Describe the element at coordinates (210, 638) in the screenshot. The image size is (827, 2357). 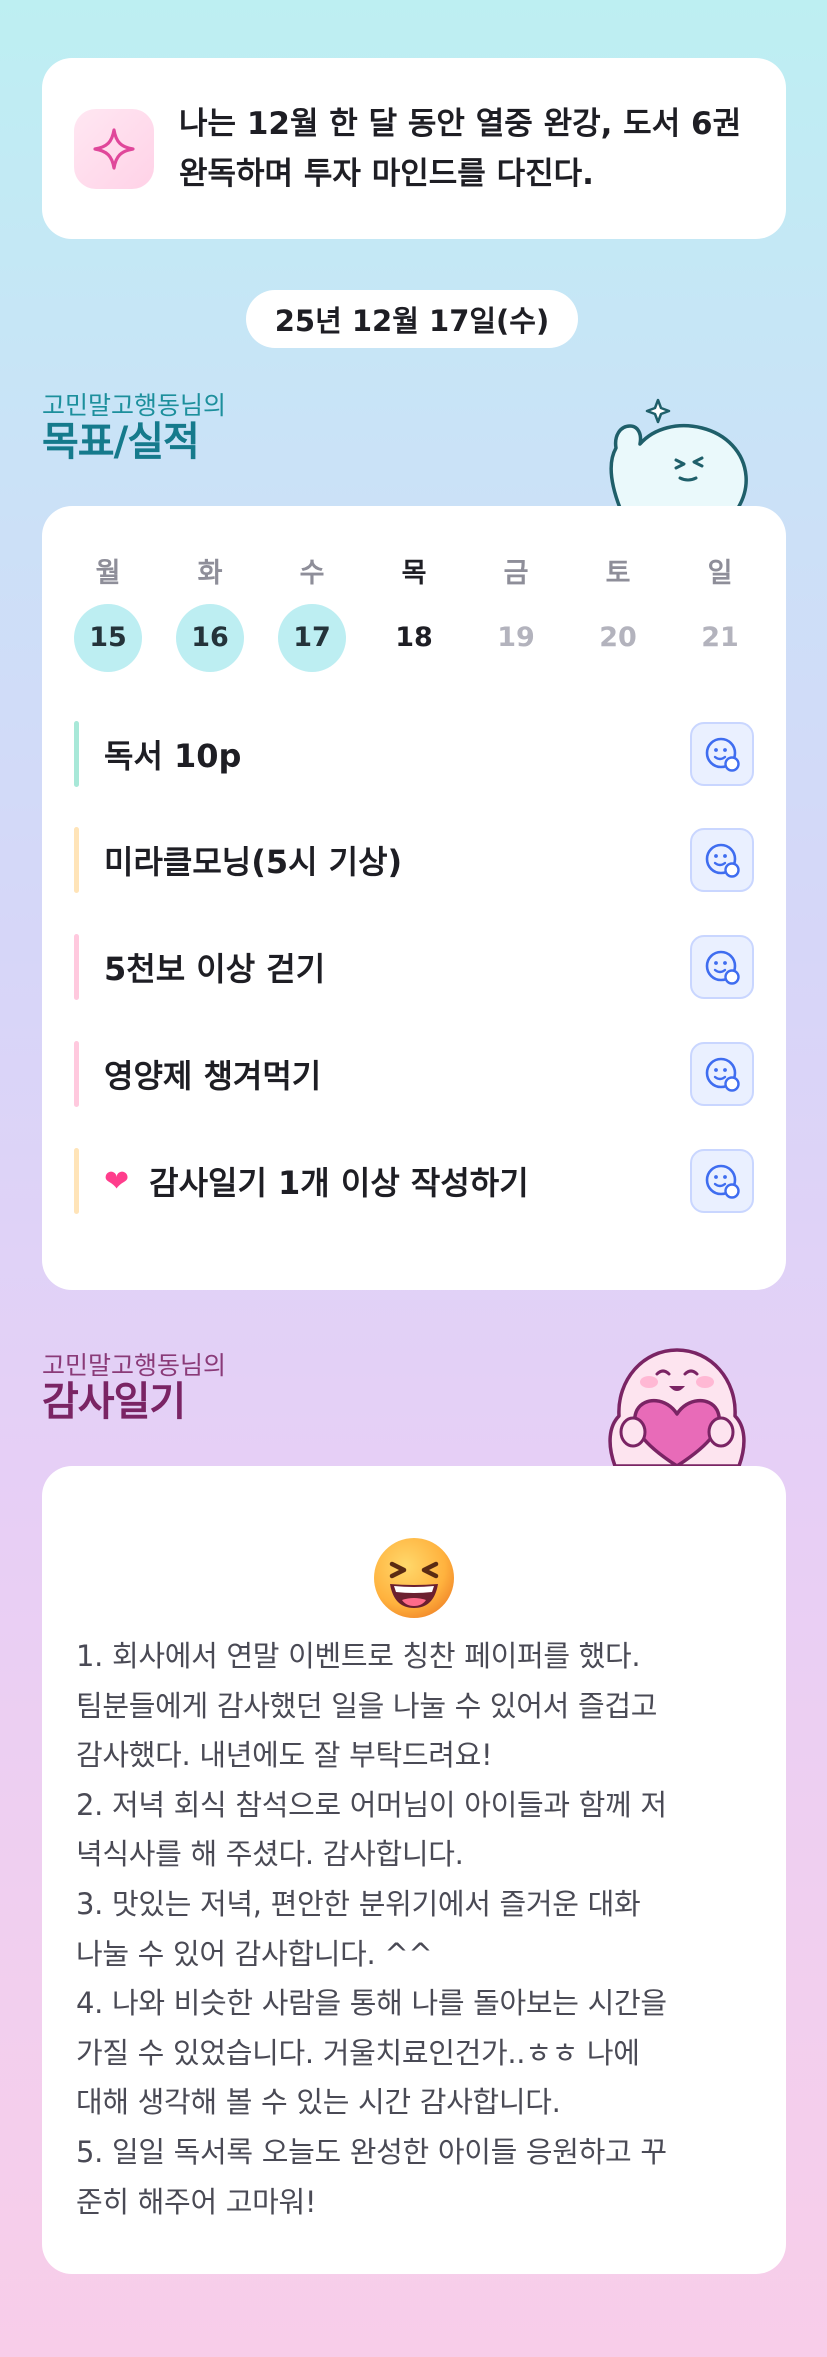
I see `day-number: 16` at that location.